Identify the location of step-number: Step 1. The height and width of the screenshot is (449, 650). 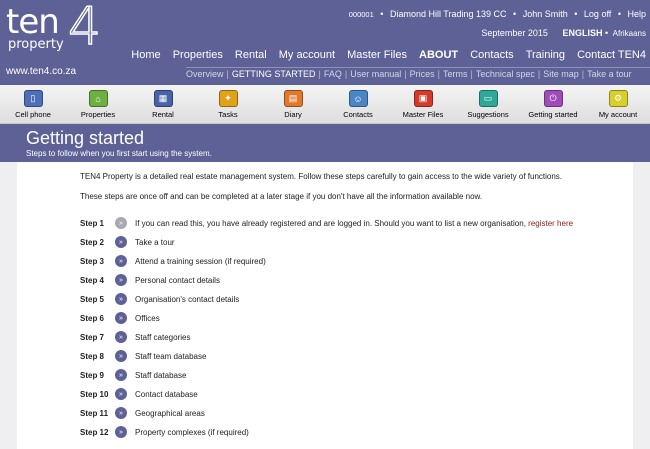
(92, 223).